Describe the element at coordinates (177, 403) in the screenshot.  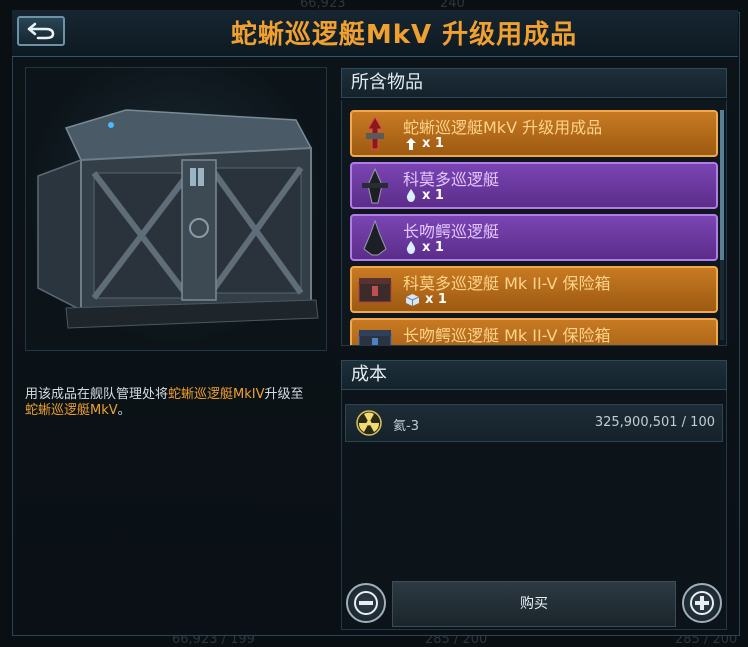
I see `item-description: 用该成品在舰队管理处将蛇蜥巡逻艇MkIV升级至蛇蜥巡逻艇MkV。` at that location.